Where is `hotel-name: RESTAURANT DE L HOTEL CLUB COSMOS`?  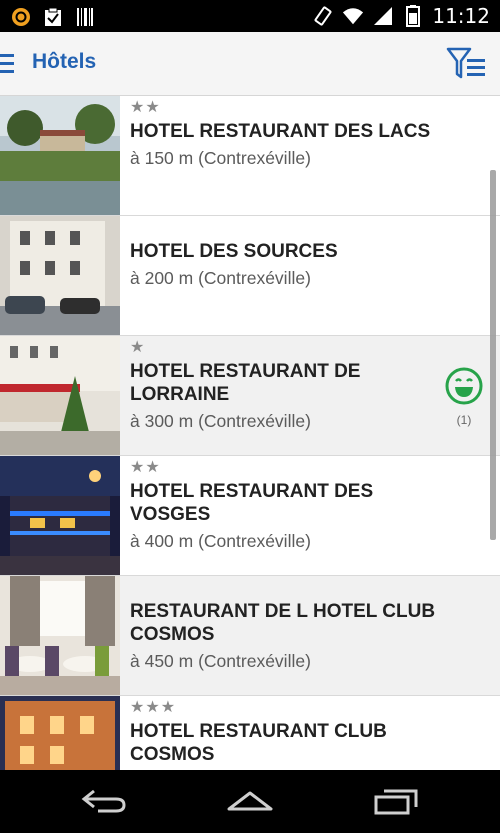 hotel-name: RESTAURANT DE L HOTEL CLUB COSMOS is located at coordinates (283, 623).